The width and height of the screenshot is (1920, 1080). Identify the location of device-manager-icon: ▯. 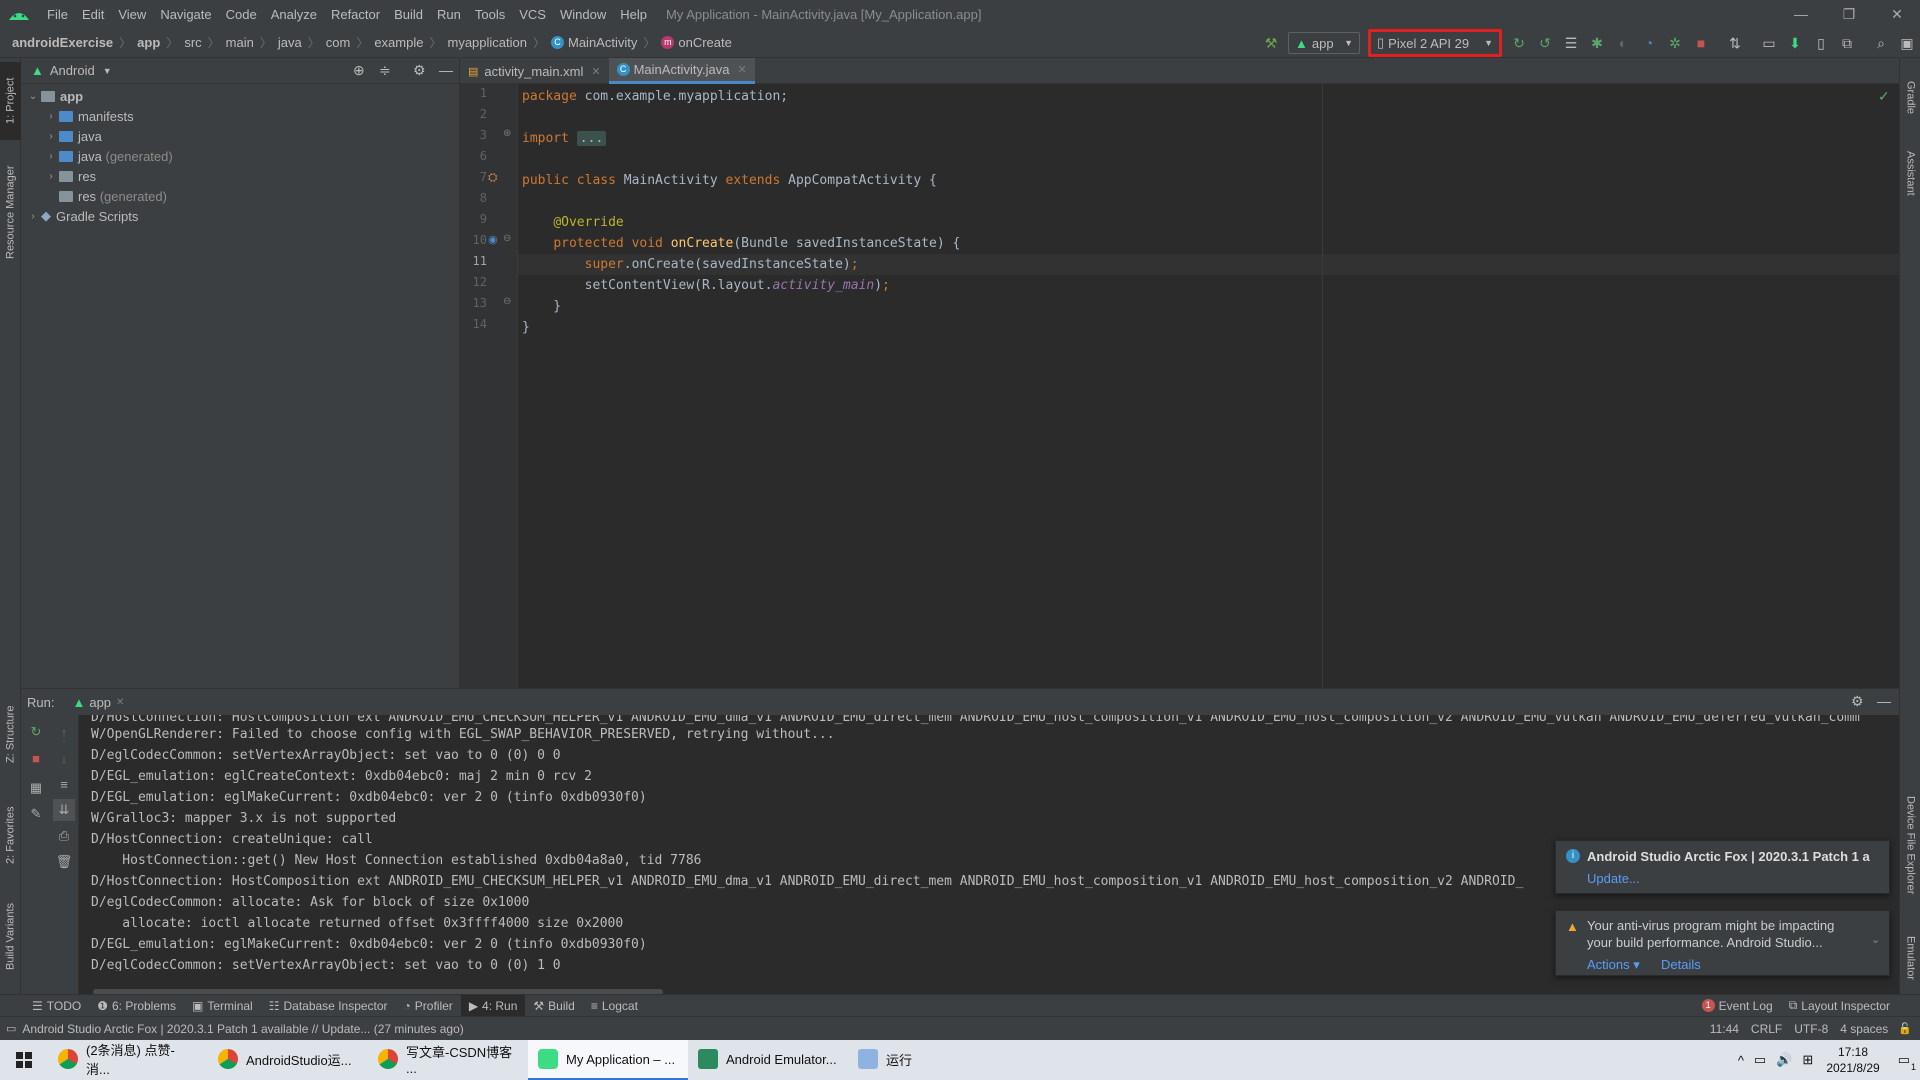
(1821, 43).